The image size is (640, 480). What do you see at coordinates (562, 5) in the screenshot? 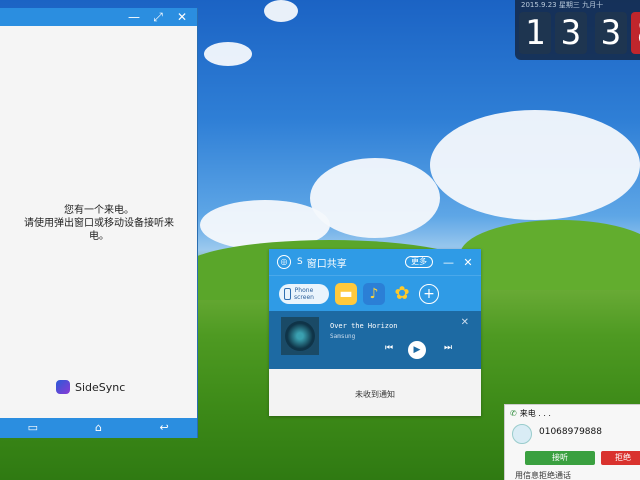
I see `clock-date: 2015.9.23 星期三 九月十` at bounding box center [562, 5].